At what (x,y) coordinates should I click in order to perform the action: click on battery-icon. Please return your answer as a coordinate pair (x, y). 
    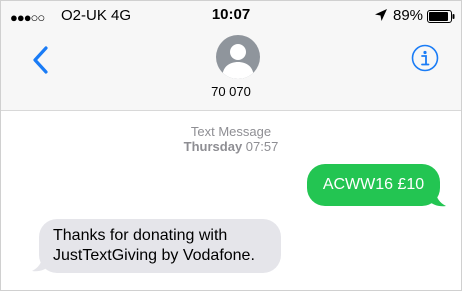
    Looking at the image, I should click on (441, 16).